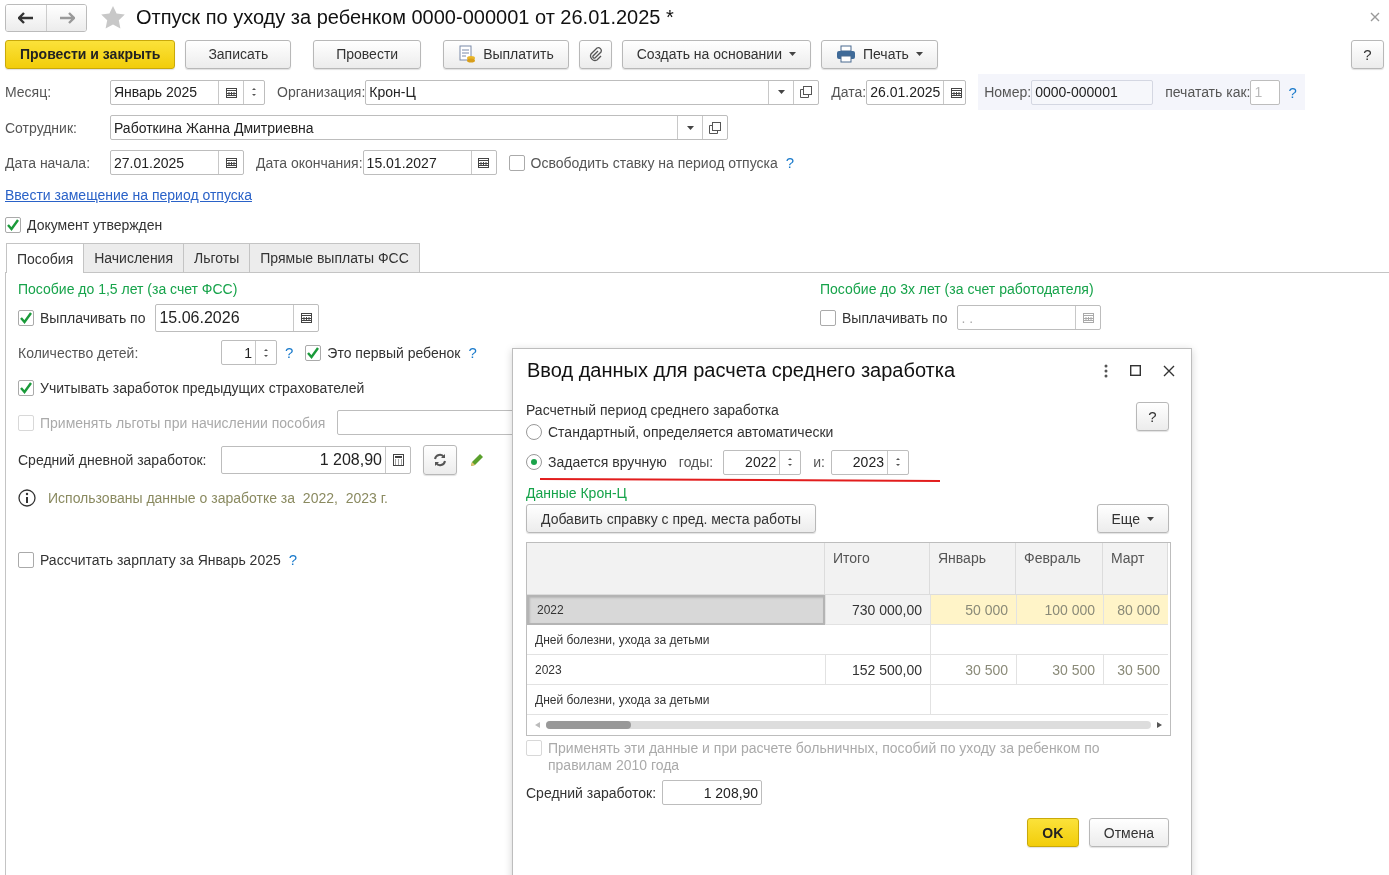 This screenshot has height=875, width=1389. What do you see at coordinates (309, 162) in the screenshot?
I see `field-label: Дата окончания:` at bounding box center [309, 162].